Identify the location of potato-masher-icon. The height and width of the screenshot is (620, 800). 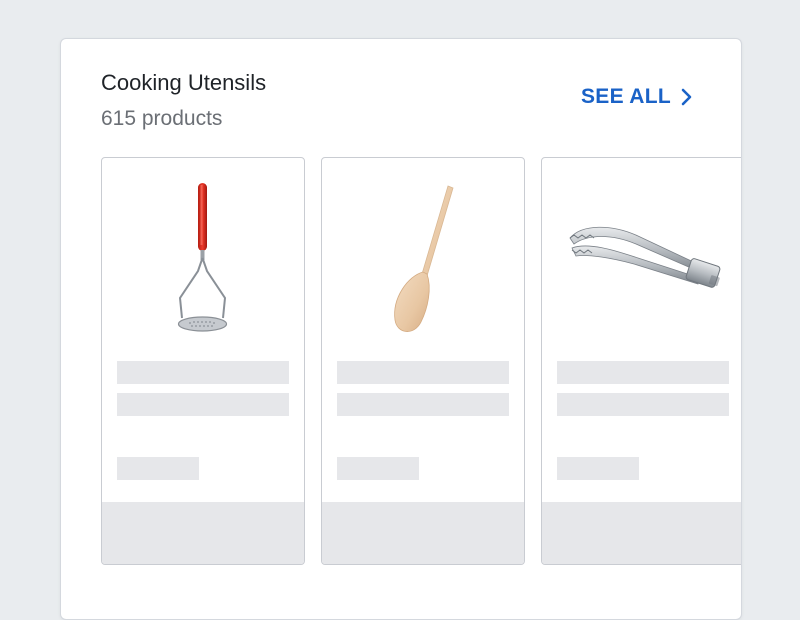
(202, 257).